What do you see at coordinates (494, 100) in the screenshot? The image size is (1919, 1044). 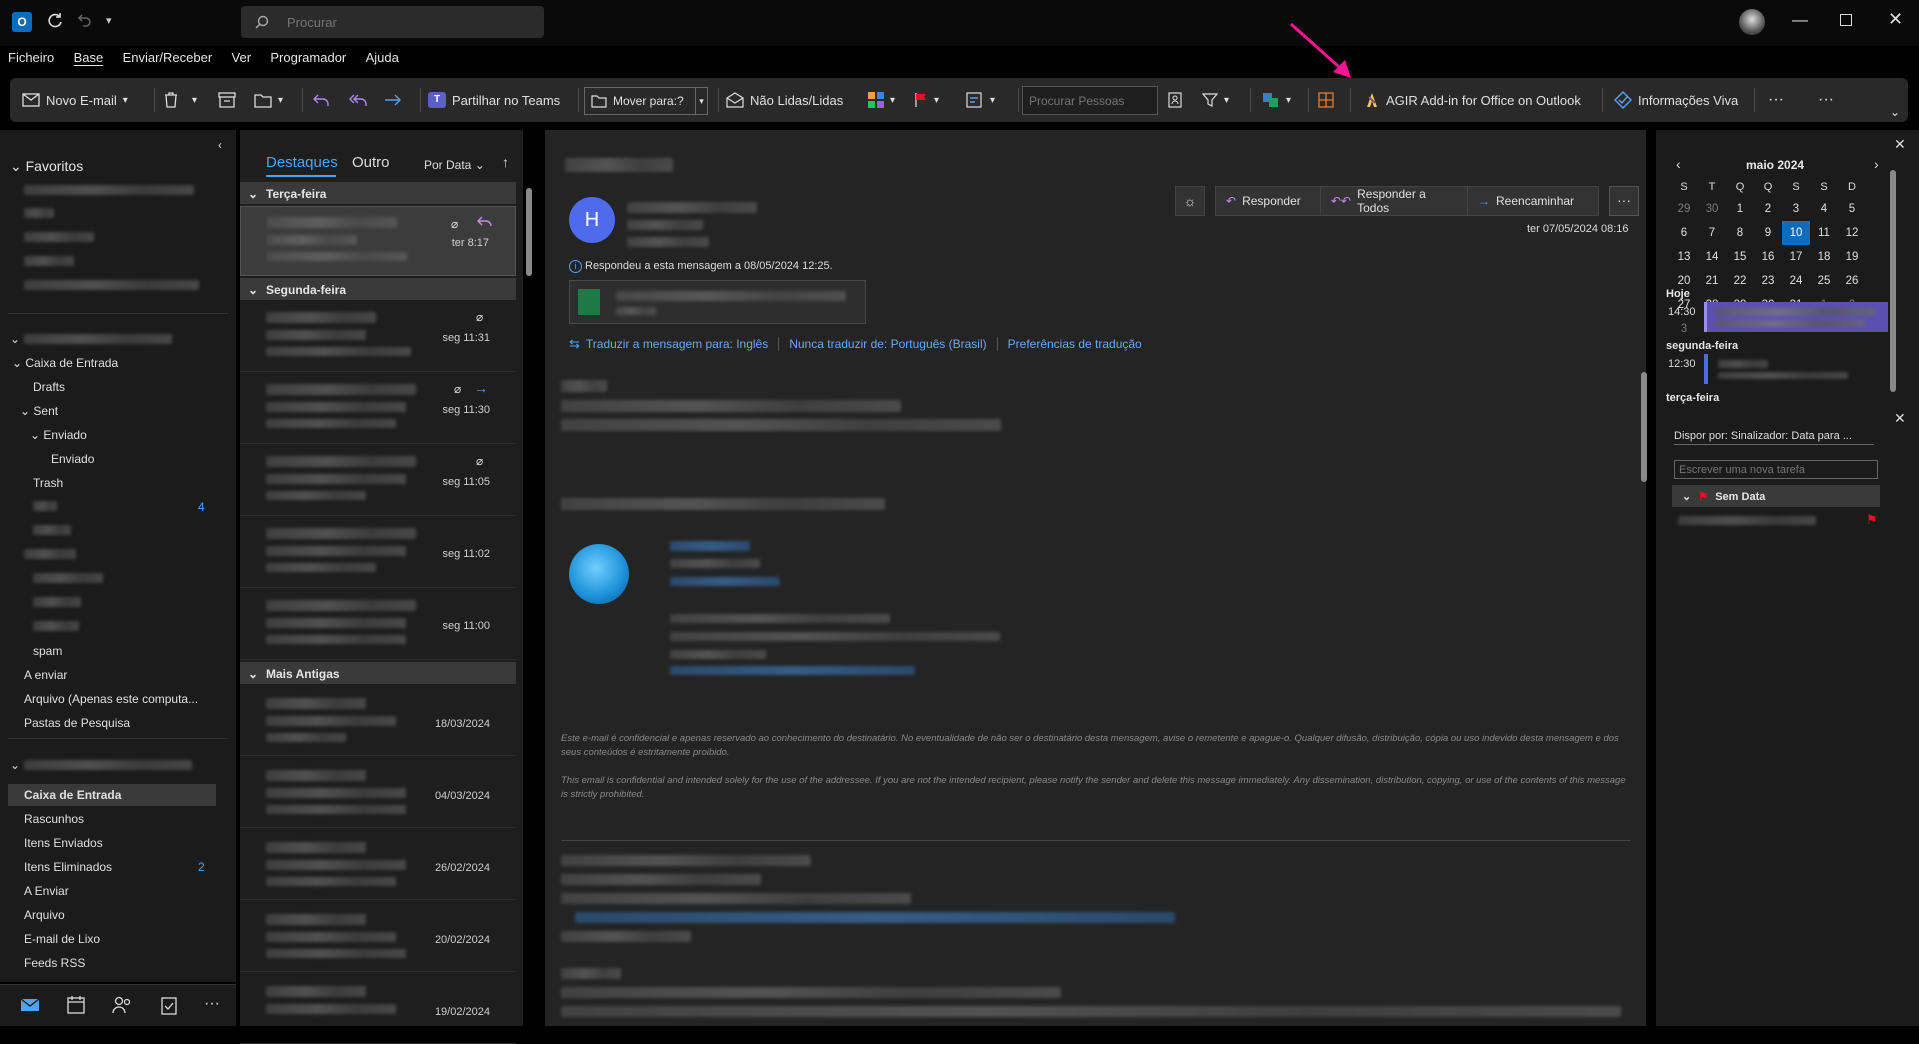 I see `share-teams-button: T Partilhar no Teams` at bounding box center [494, 100].